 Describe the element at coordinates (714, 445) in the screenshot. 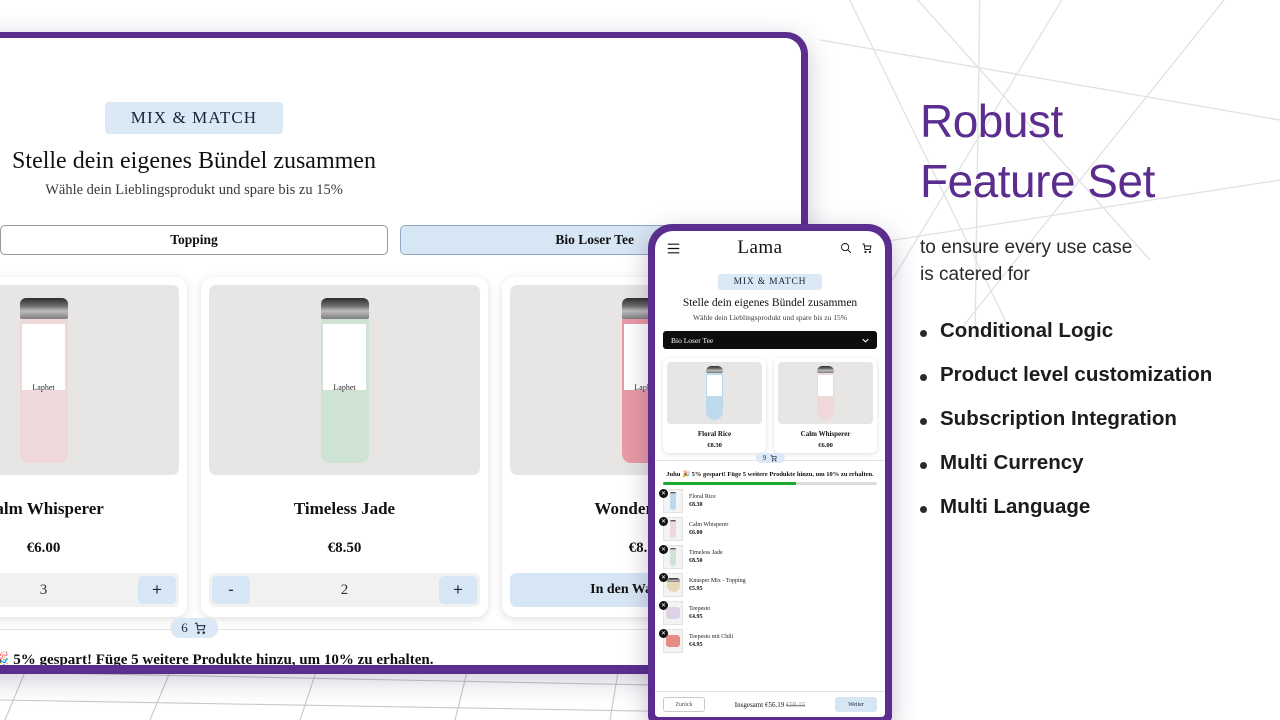

I see `product-price: €8.30` at that location.